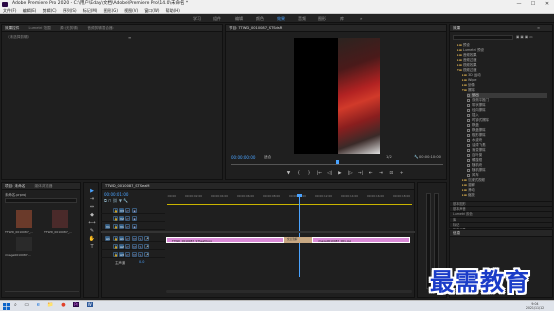 Image resolution: width=554 pixels, height=311 pixels. What do you see at coordinates (476, 135) in the screenshot?
I see `effect-item: 楔形擦除` at bounding box center [476, 135].